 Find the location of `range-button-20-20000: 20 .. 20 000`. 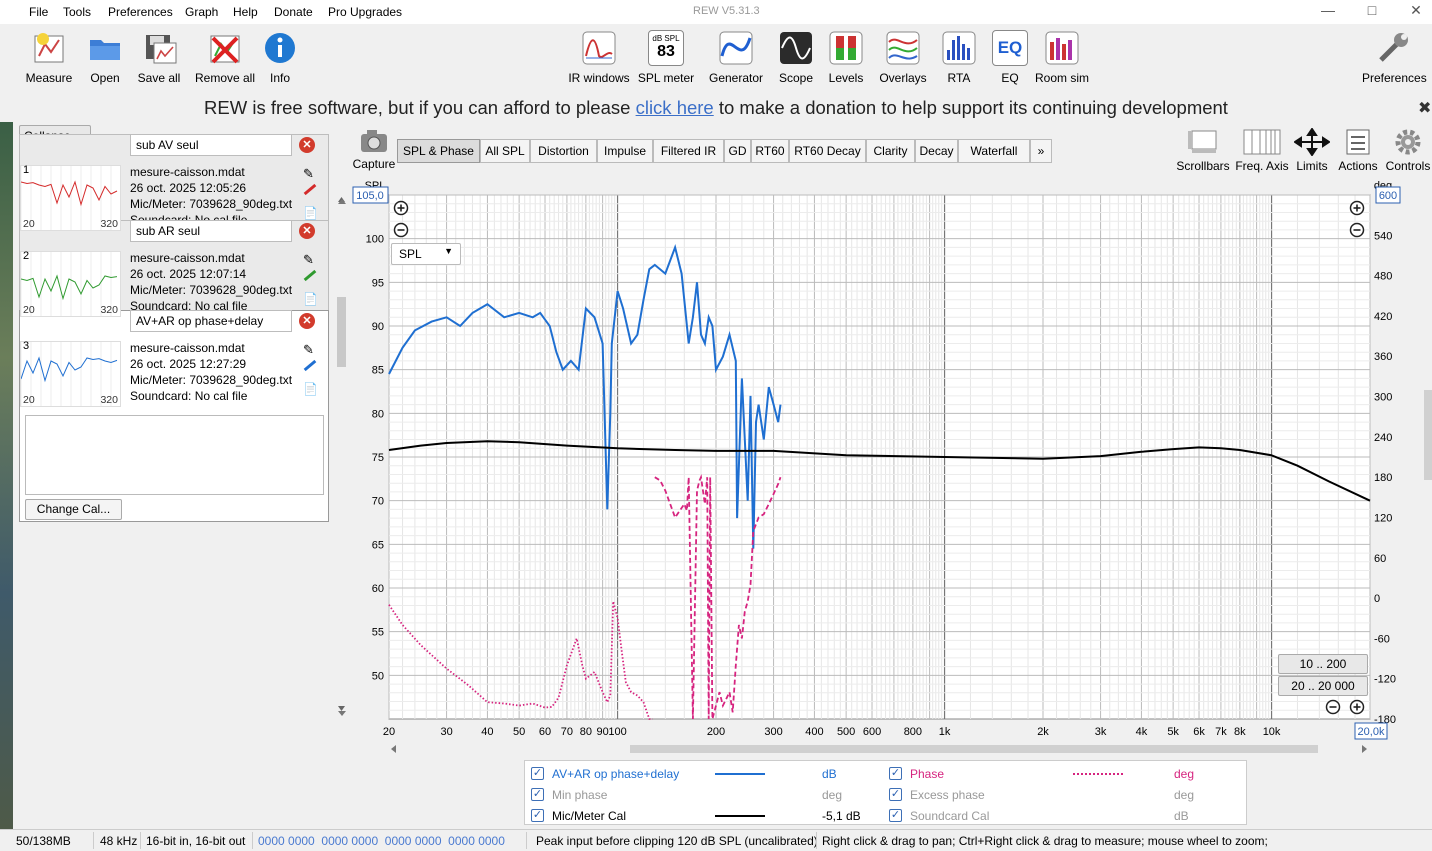

range-button-20-20000: 20 .. 20 000 is located at coordinates (1323, 686).